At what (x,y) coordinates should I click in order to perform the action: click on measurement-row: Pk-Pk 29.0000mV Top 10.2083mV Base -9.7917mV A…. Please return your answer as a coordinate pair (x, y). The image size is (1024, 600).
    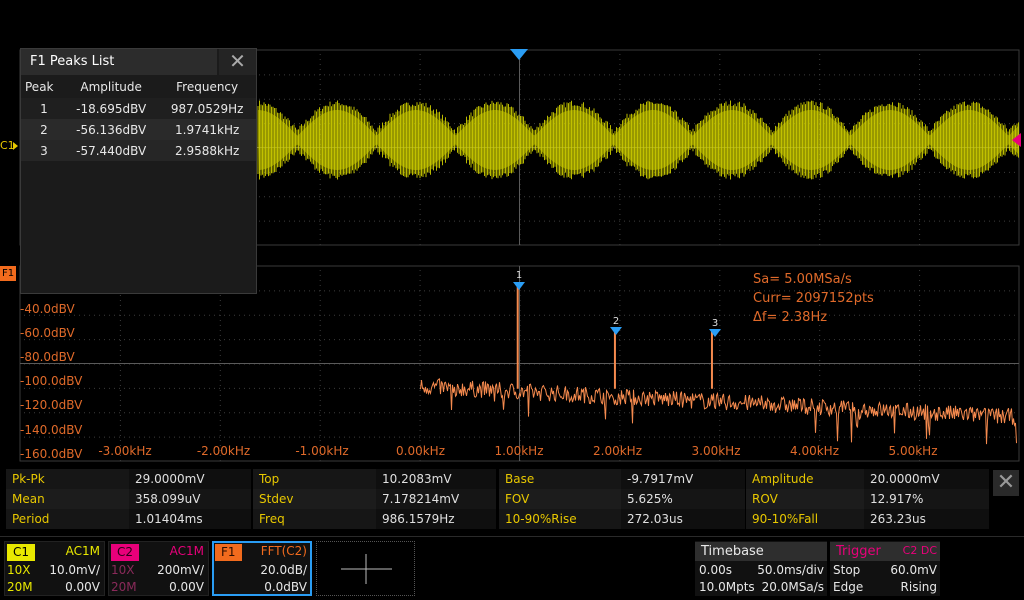
    Looking at the image, I should click on (497, 479).